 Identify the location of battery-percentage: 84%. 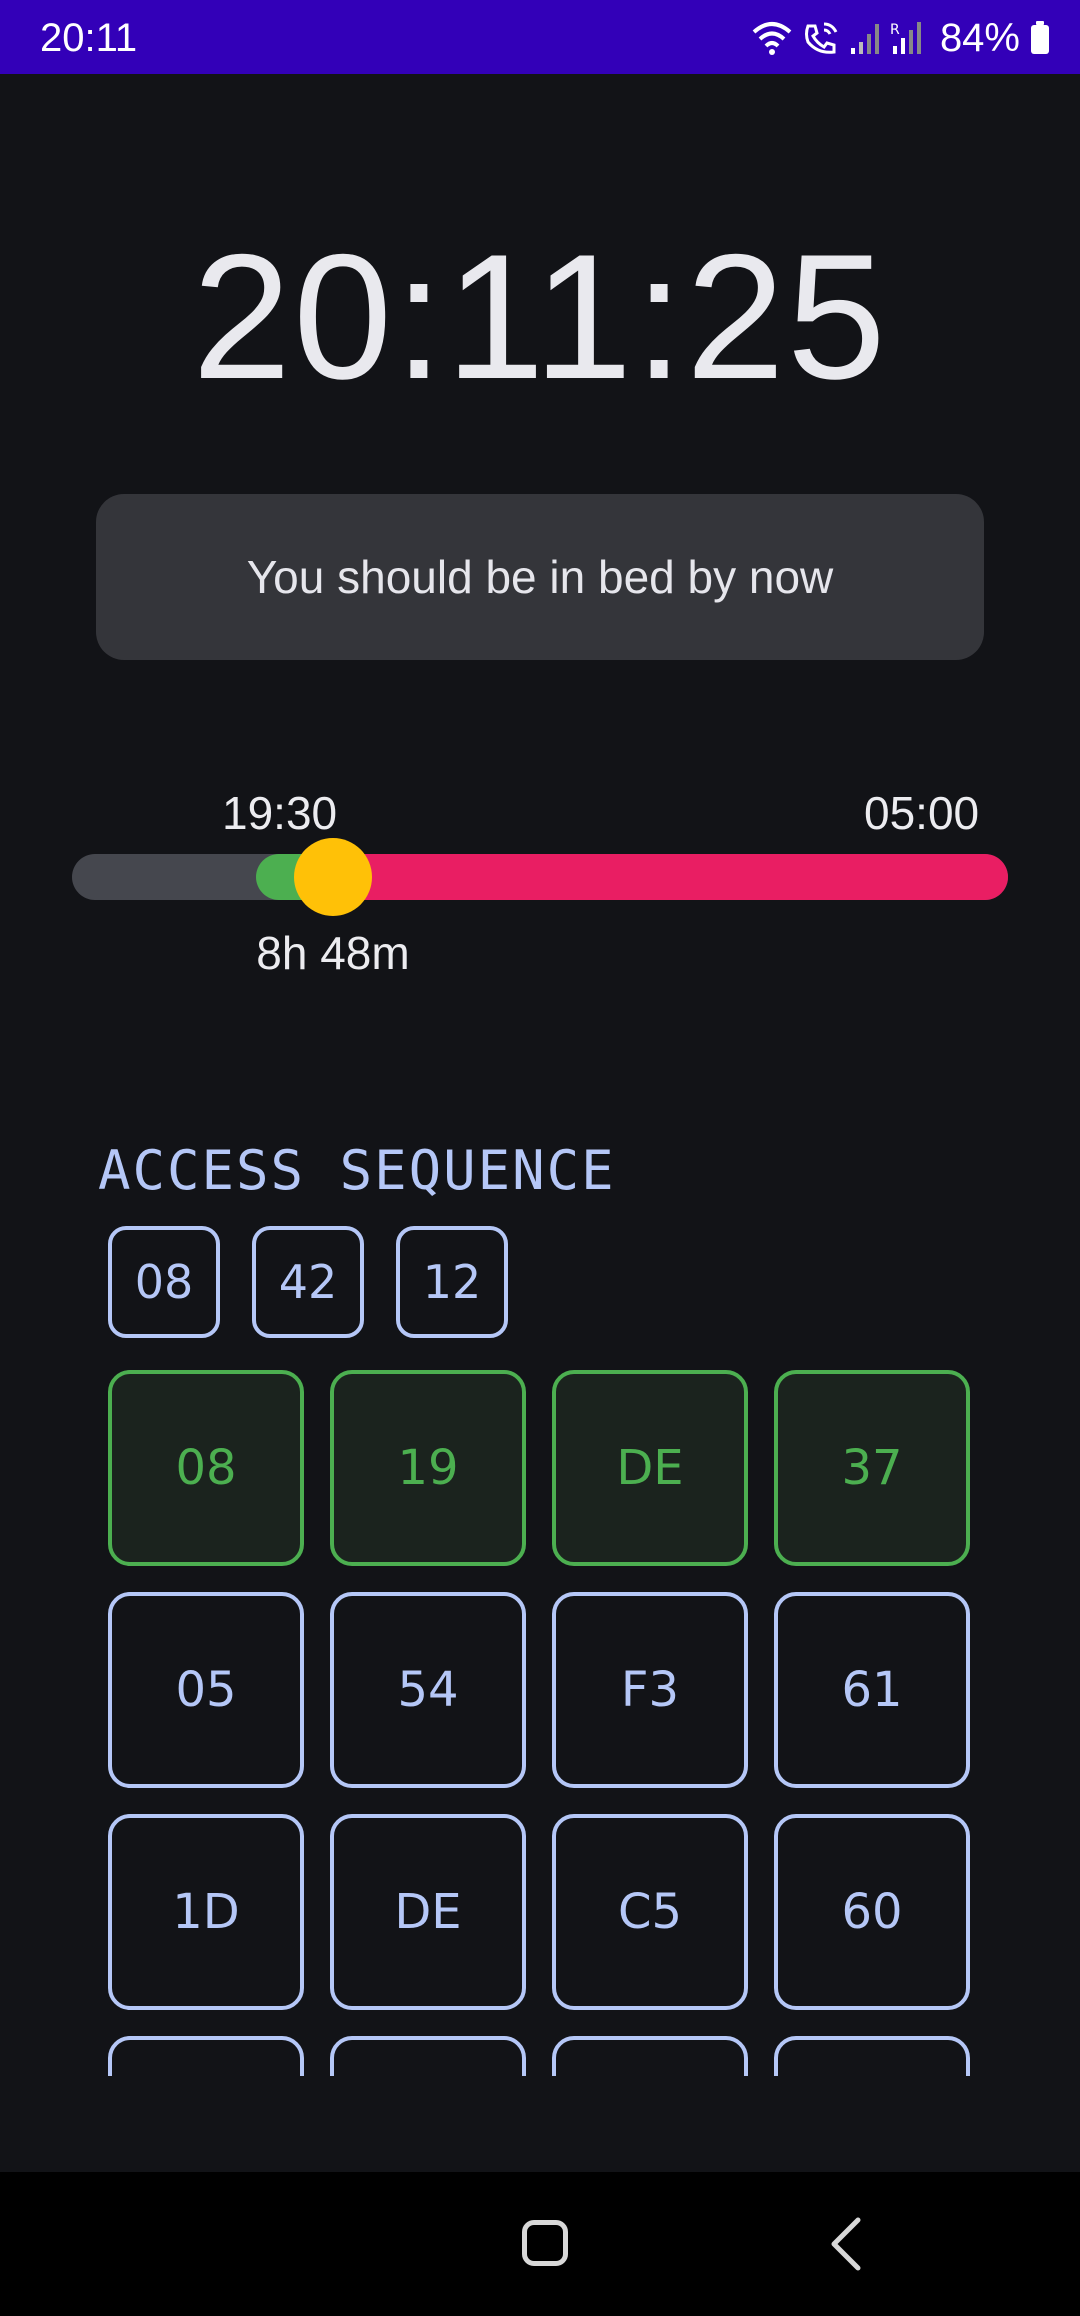
(979, 38).